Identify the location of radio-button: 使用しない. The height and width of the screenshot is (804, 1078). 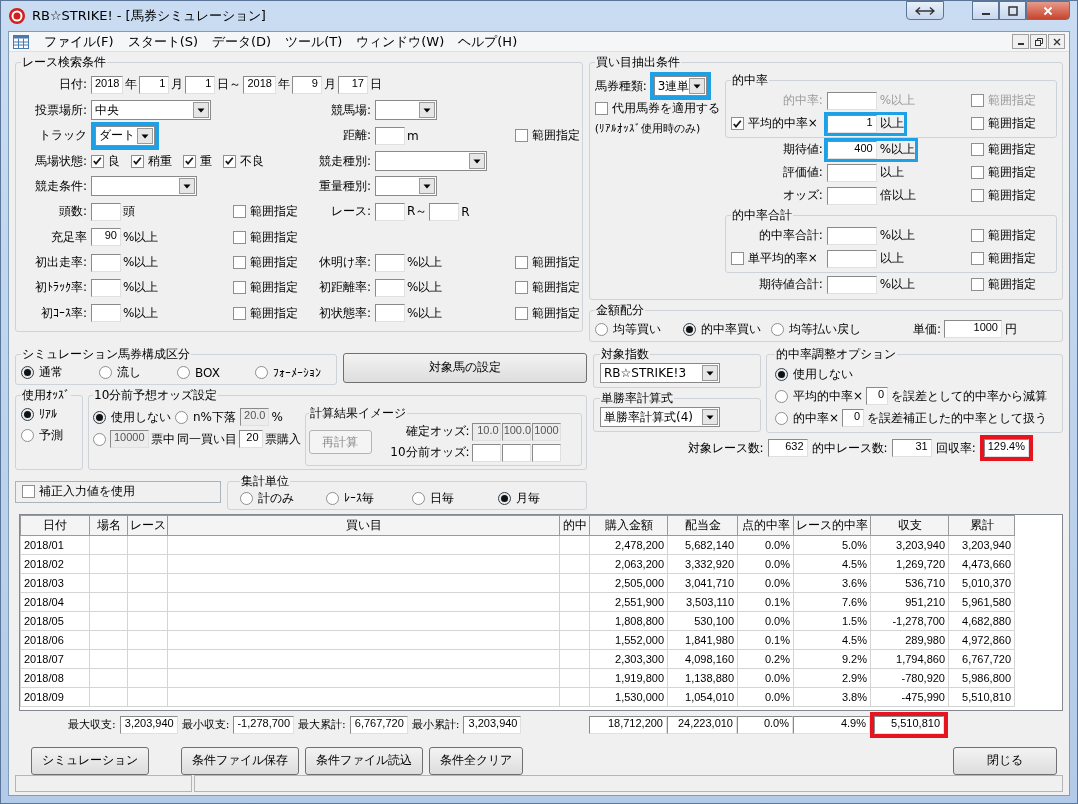
(814, 374).